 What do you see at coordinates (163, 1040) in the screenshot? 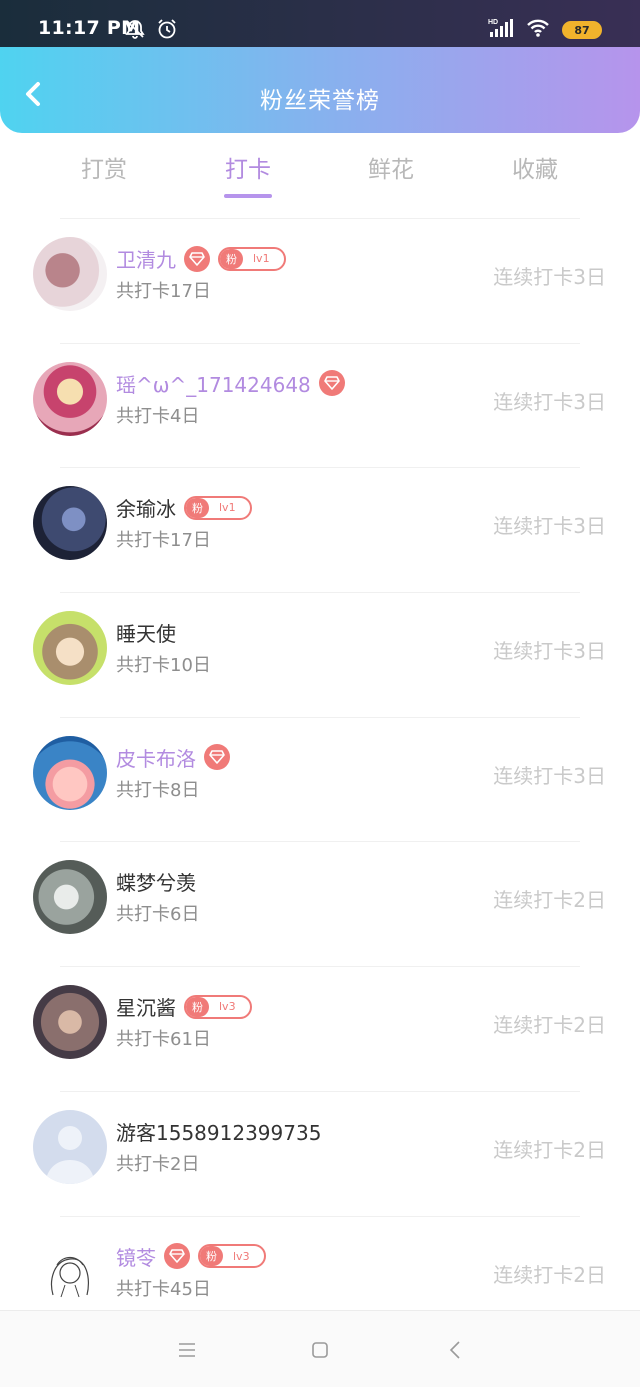
I see `total-checkins: 共打卡61日` at bounding box center [163, 1040].